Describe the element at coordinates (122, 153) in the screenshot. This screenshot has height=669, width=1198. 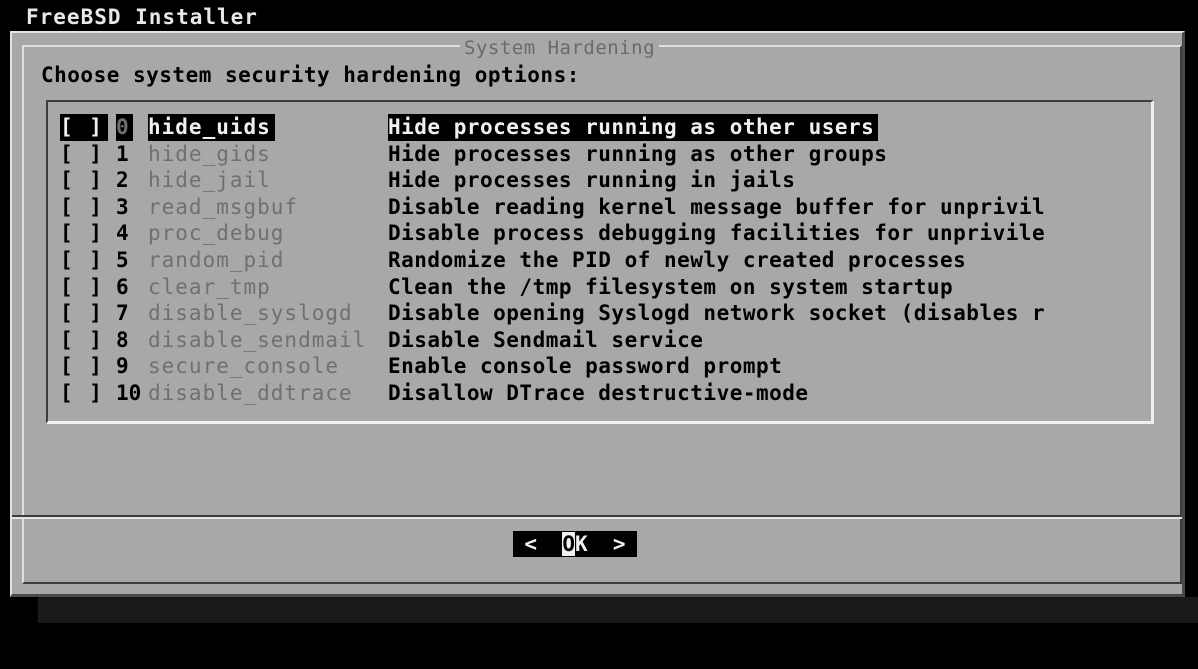
I see `option-index: 1` at that location.